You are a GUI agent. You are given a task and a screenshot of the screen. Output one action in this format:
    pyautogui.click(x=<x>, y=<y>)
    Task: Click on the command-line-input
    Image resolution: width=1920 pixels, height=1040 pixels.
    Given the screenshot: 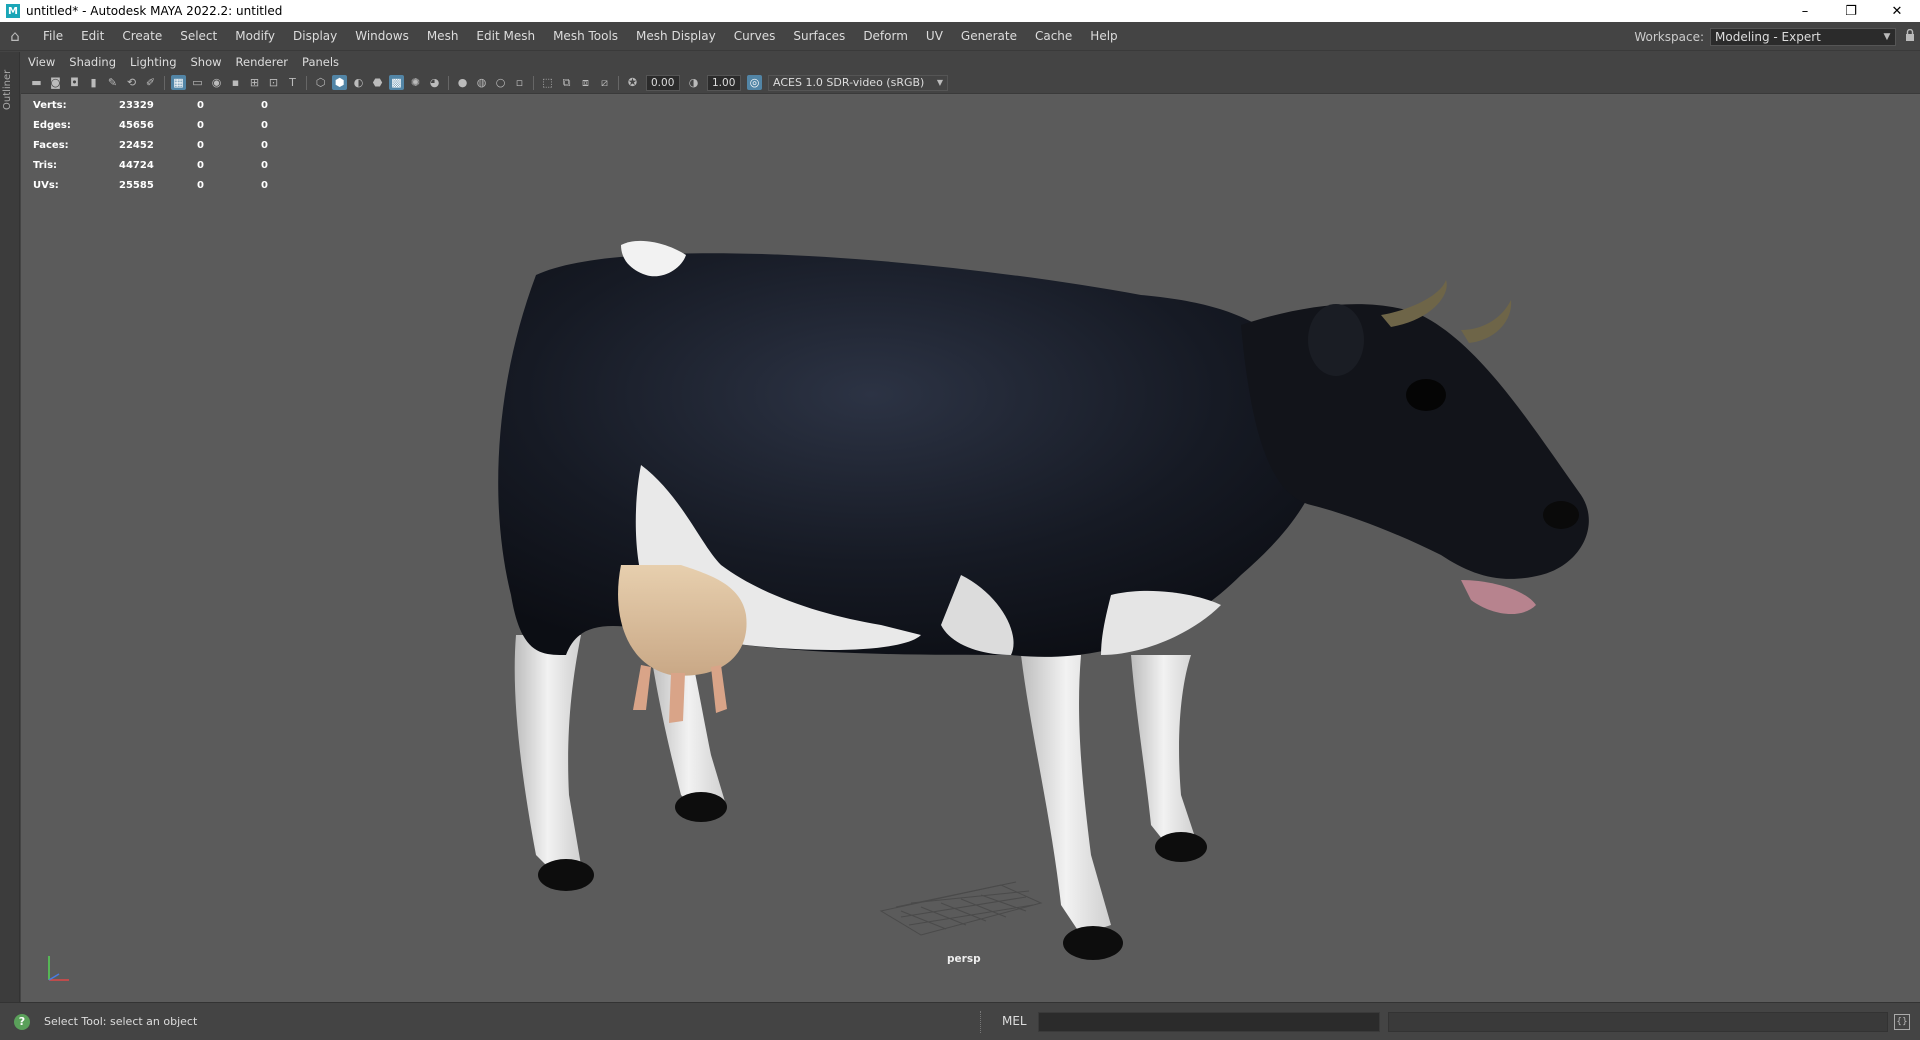 What is the action you would take?
    pyautogui.click(x=1209, y=1022)
    